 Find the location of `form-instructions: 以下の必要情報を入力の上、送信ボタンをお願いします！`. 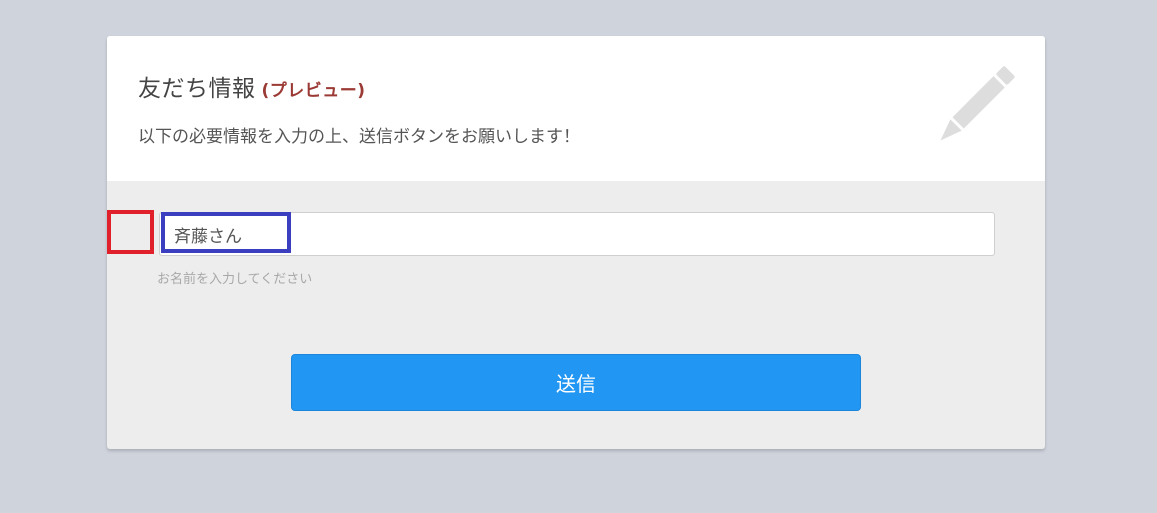

form-instructions: 以下の必要情報を入力の上、送信ボタンをお願いします！ is located at coordinates (359, 137).